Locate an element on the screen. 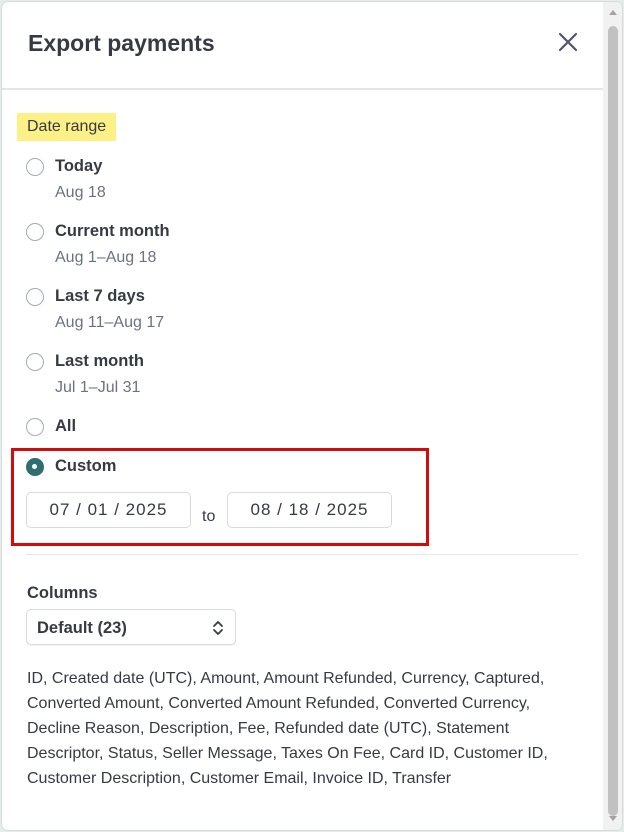 The width and height of the screenshot is (624, 832). radio-last-month-sub: Jul 1–Jul 31 is located at coordinates (98, 387).